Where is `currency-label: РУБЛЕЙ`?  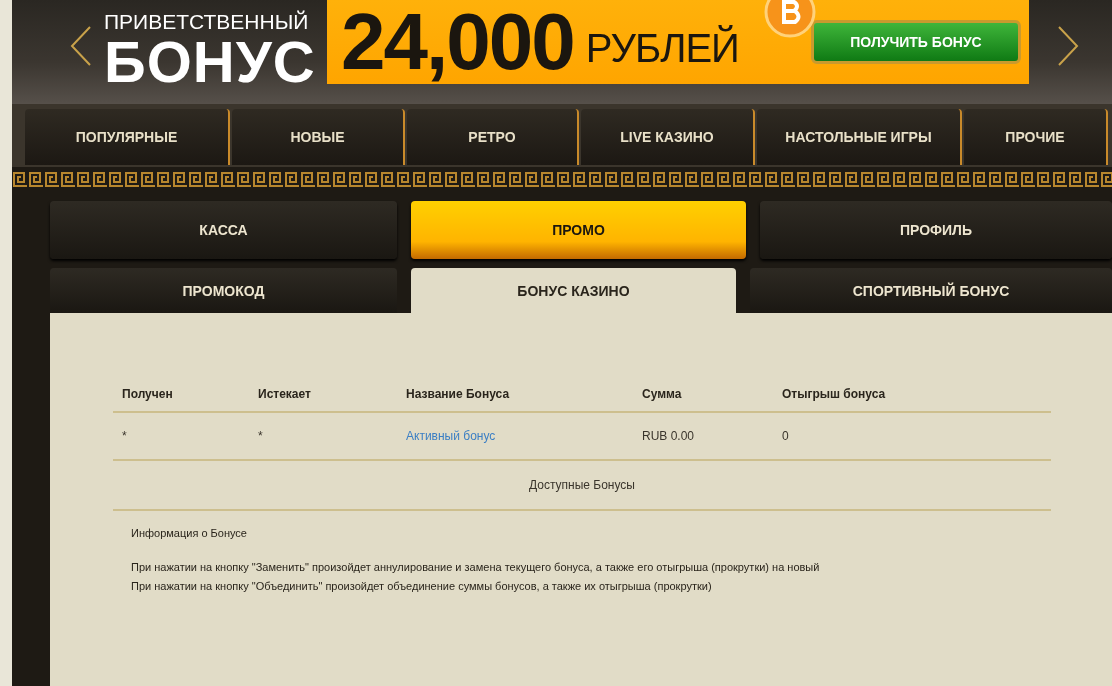 currency-label: РУБЛЕЙ is located at coordinates (662, 48).